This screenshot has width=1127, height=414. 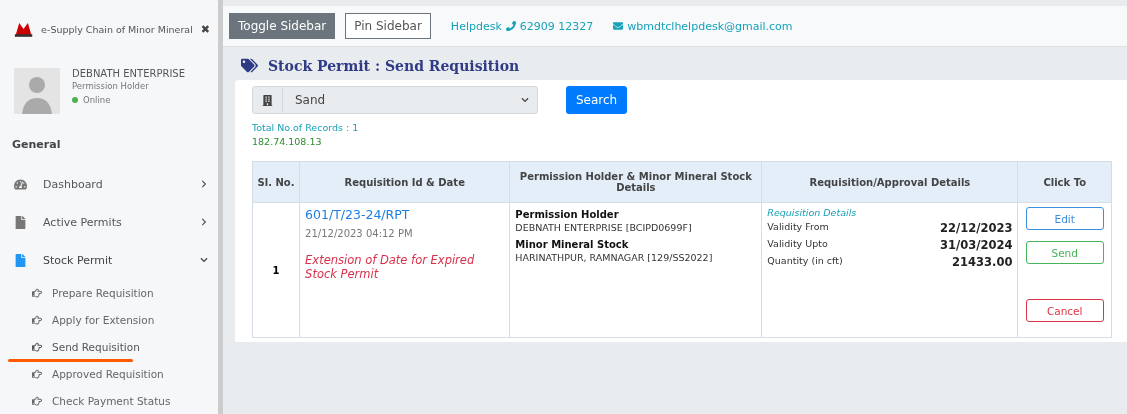 I want to click on detail-label: Validity Upto, so click(x=797, y=244).